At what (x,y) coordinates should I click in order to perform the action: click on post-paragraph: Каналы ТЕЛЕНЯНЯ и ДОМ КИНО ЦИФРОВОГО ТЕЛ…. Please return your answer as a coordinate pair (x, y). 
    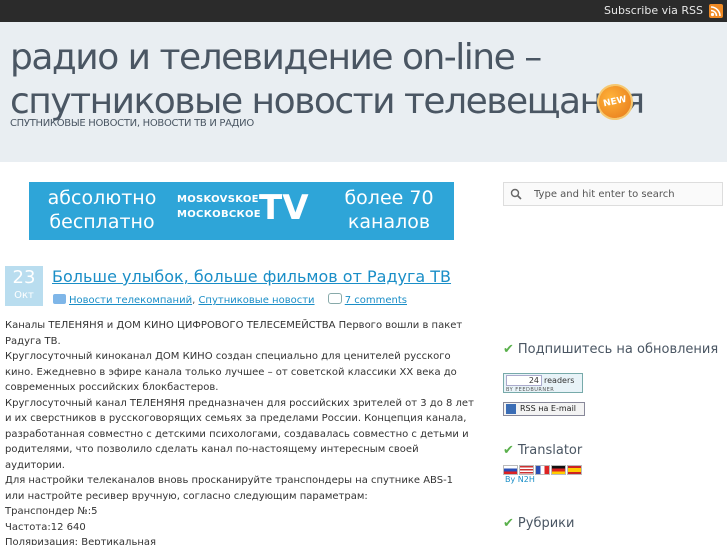
    Looking at the image, I should click on (234, 333).